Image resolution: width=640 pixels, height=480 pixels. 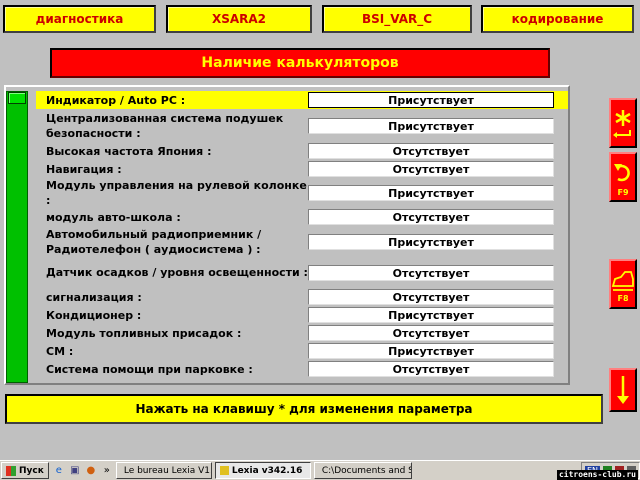 I want to click on task-lexia: Lexia v342.16, so click(x=262, y=470).